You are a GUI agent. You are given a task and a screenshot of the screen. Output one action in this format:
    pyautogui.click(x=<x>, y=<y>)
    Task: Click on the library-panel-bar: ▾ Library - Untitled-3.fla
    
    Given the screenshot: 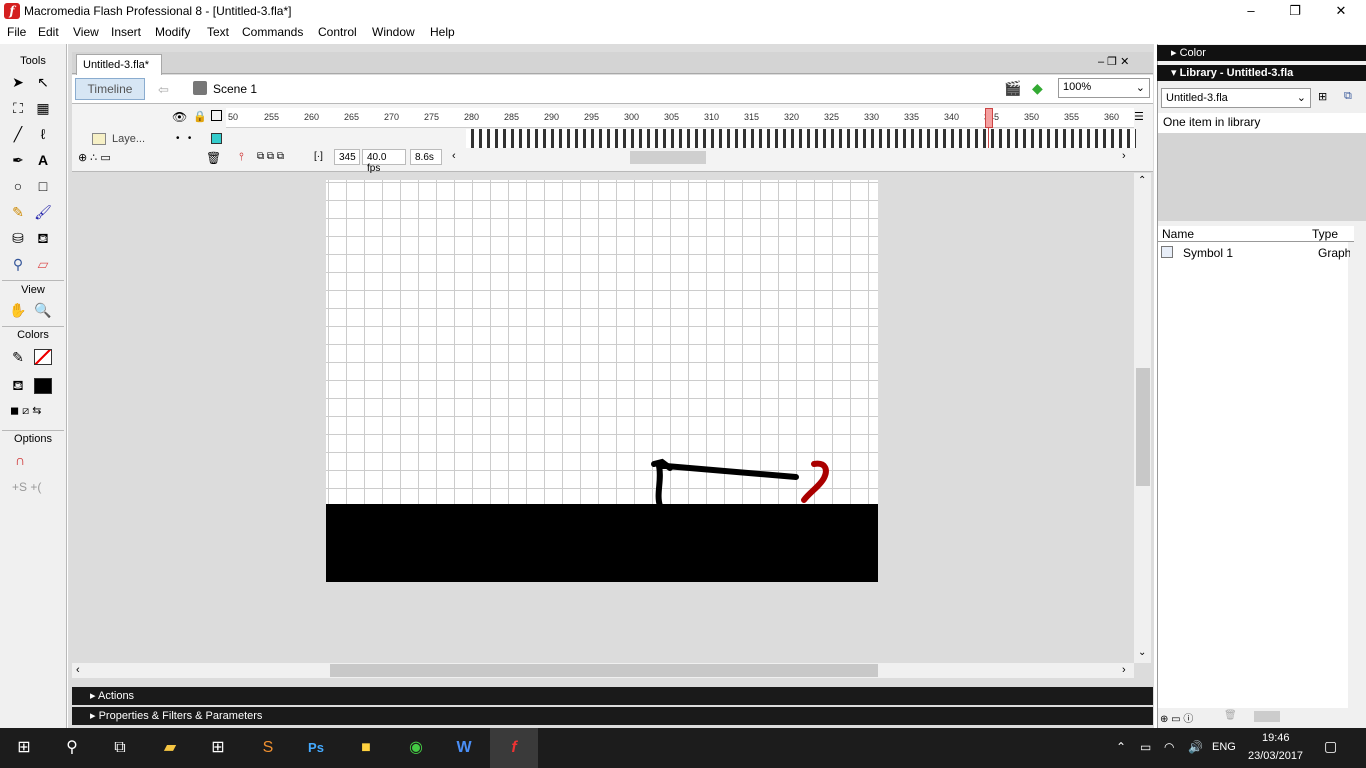 What is the action you would take?
    pyautogui.click(x=1261, y=73)
    